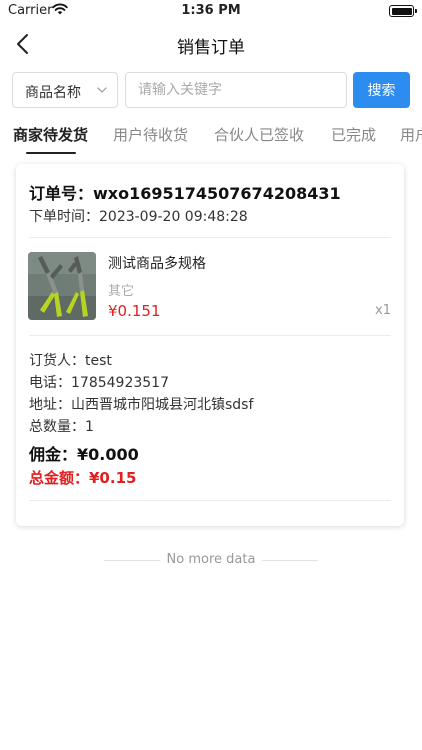 This screenshot has height=750, width=422. Describe the element at coordinates (353, 134) in the screenshot. I see `tab-completed: 已完成` at that location.